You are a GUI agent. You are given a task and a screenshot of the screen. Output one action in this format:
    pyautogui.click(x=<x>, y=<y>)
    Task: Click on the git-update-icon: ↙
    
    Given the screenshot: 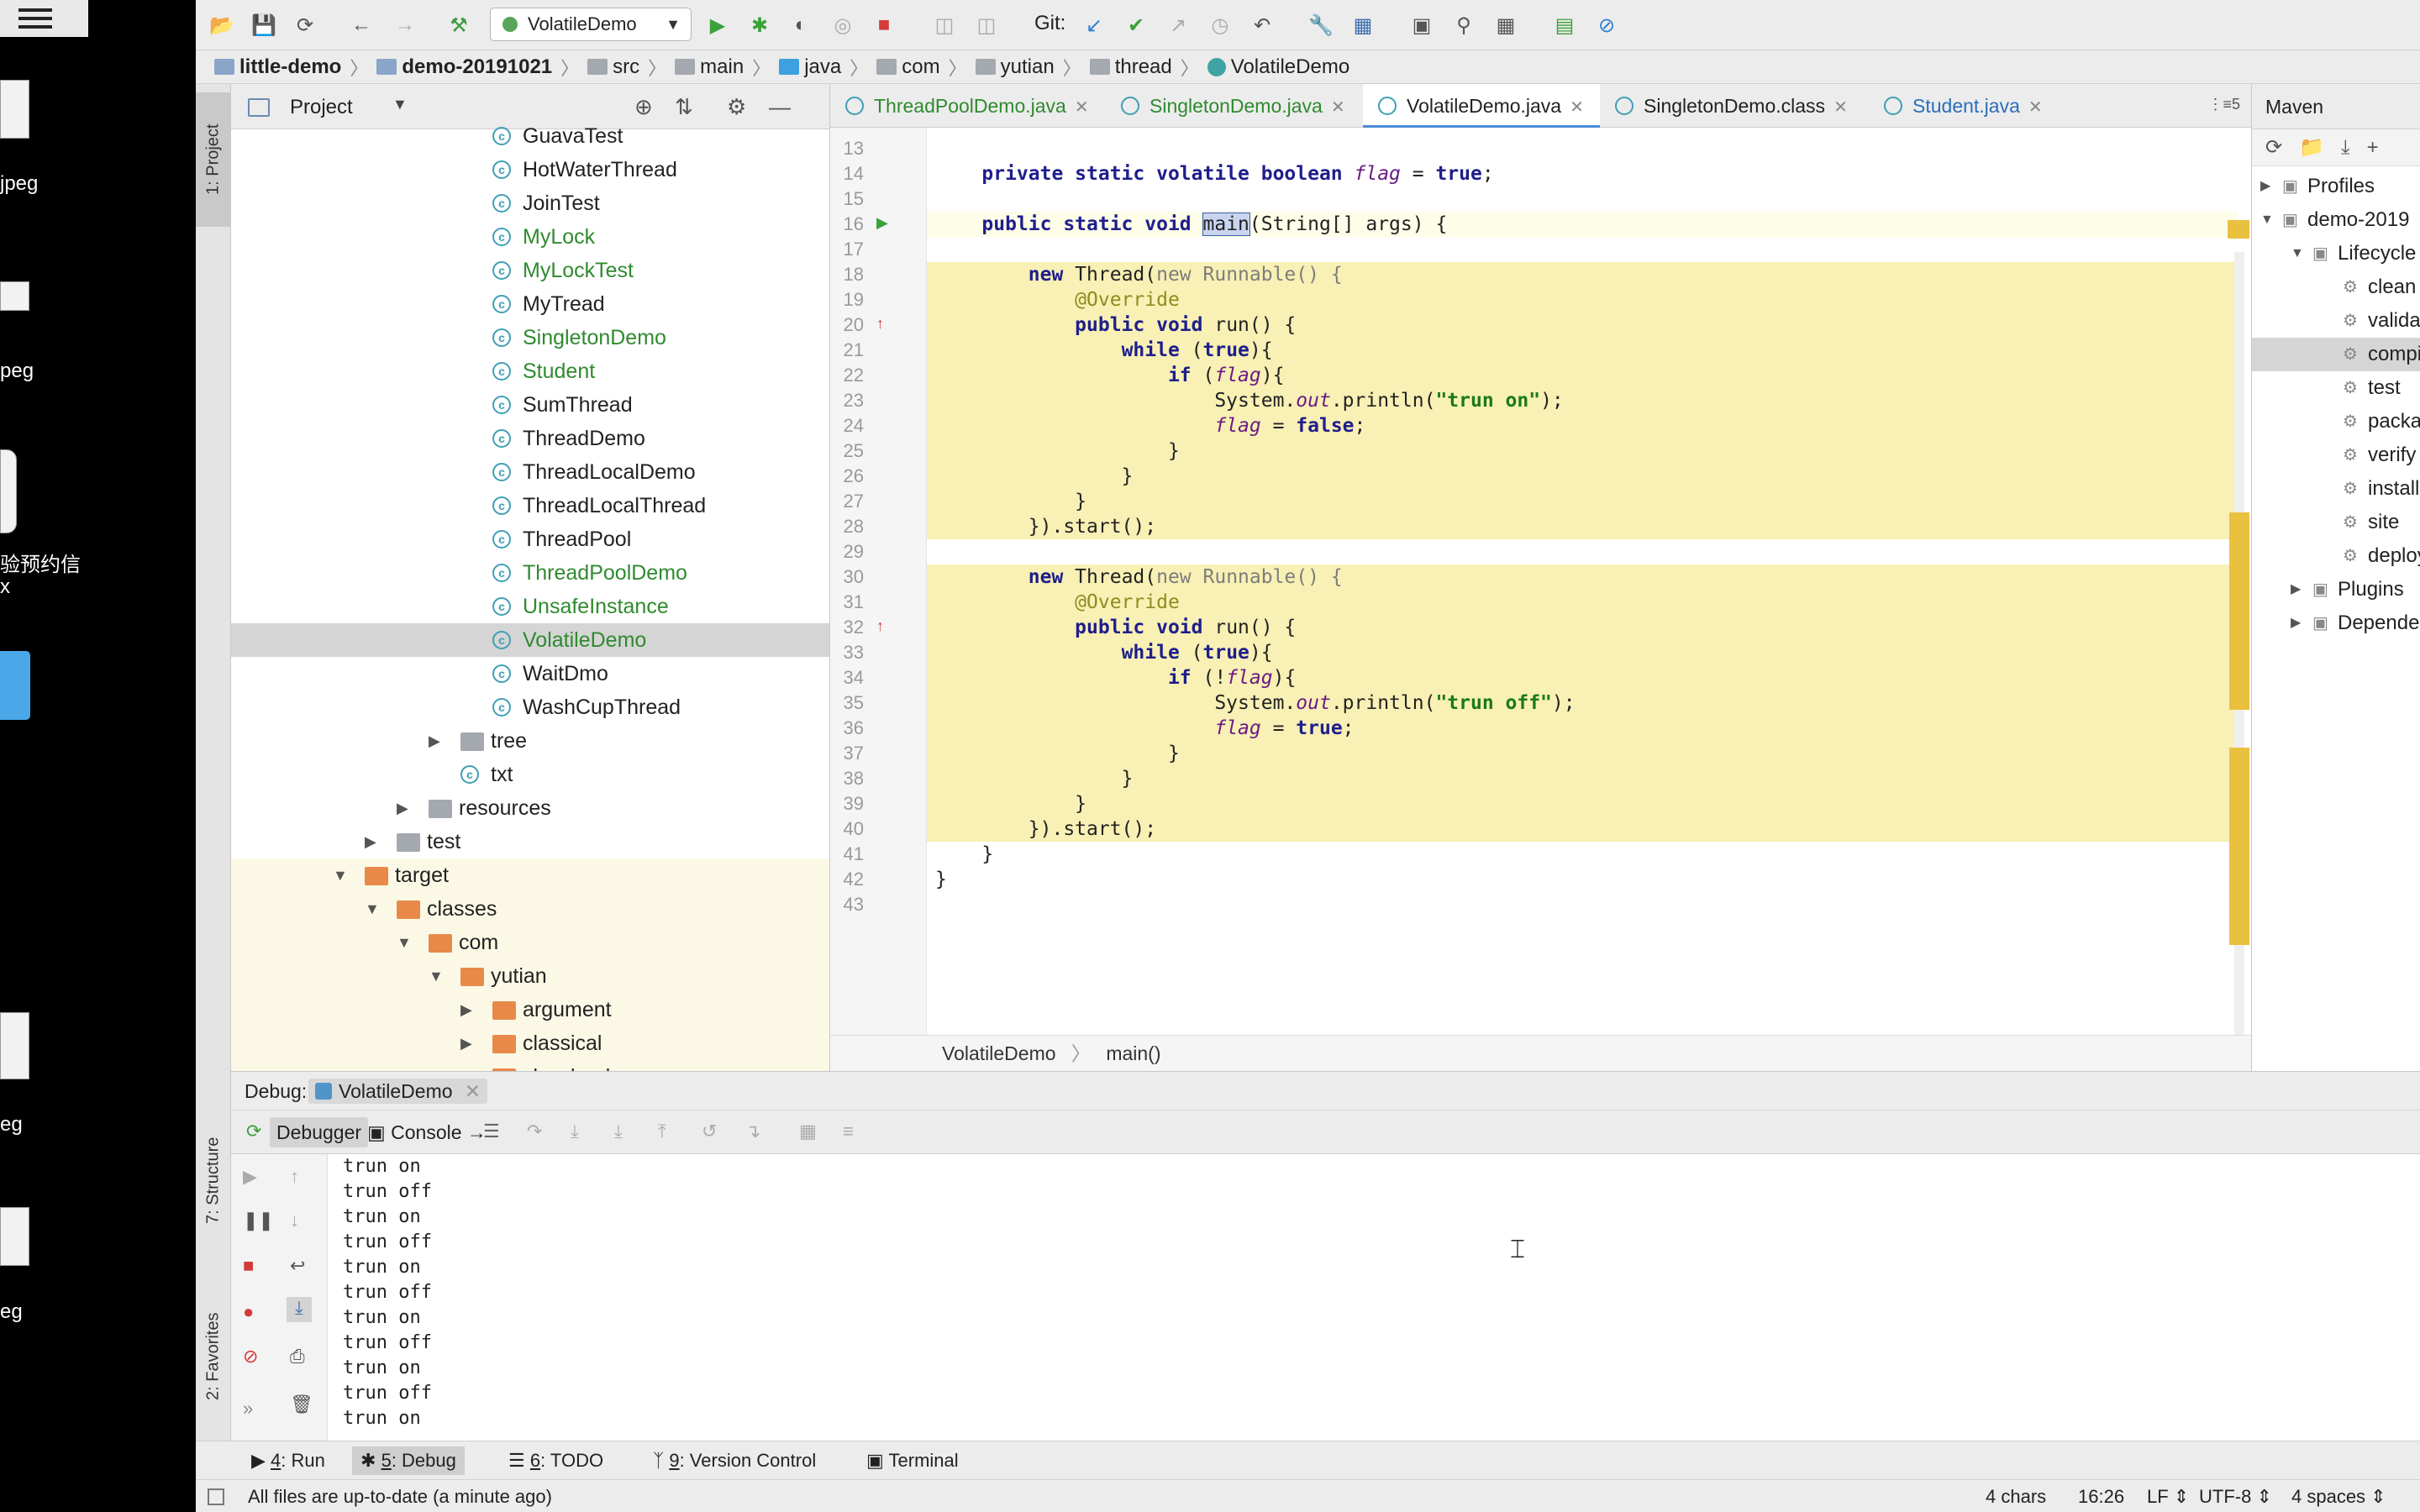 What is the action you would take?
    pyautogui.click(x=1094, y=25)
    